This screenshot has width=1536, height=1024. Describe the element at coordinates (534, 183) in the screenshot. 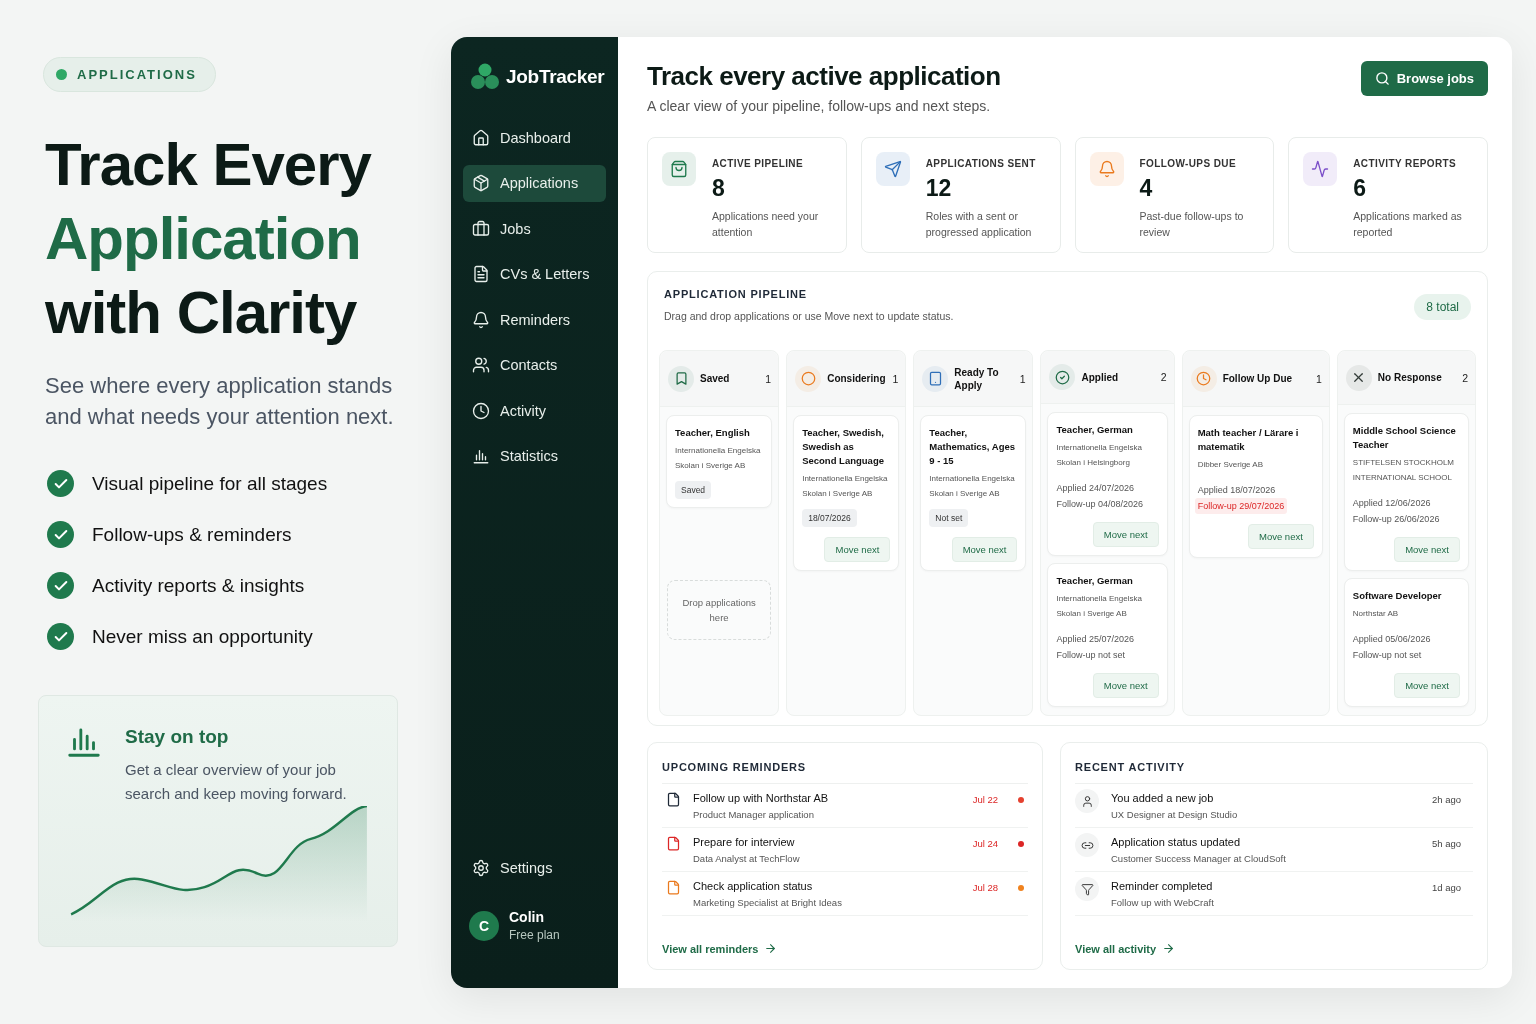

I see `nav-item: Applications` at that location.